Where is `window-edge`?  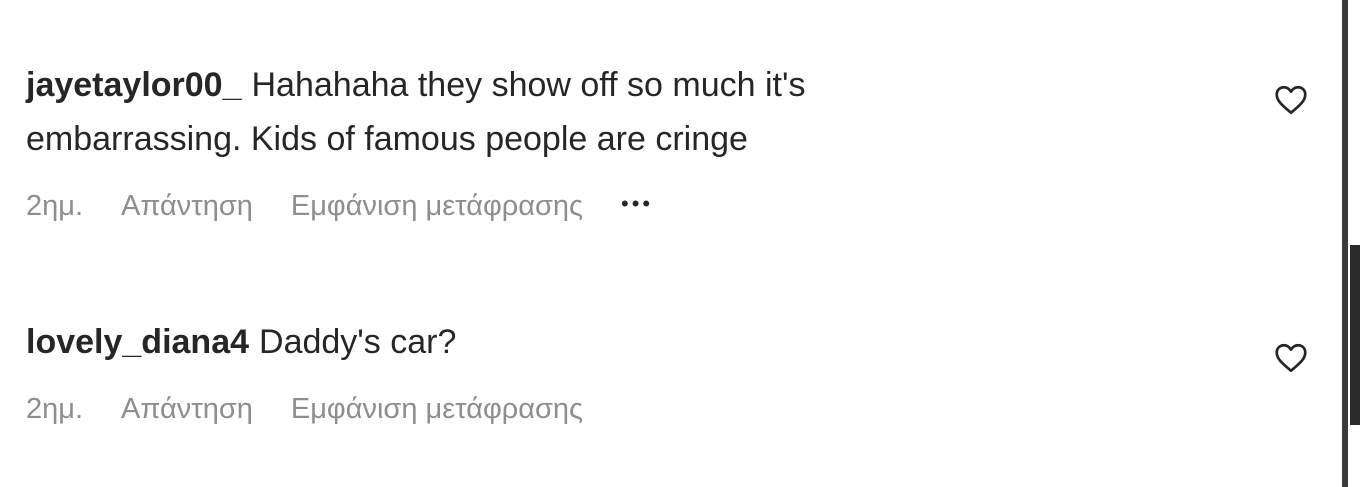
window-edge is located at coordinates (1345, 243).